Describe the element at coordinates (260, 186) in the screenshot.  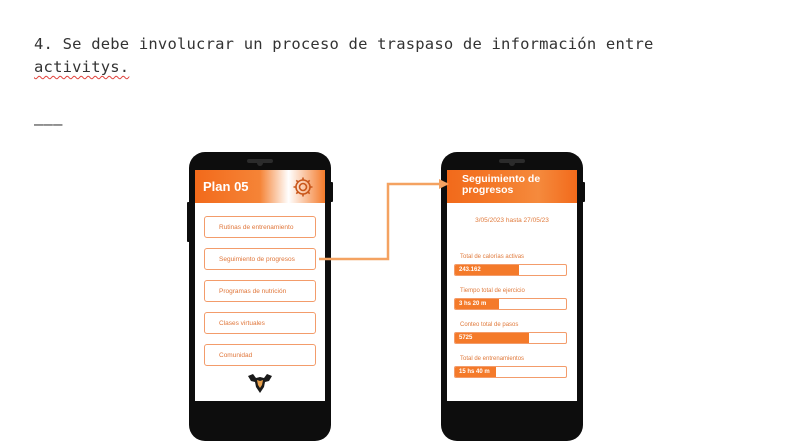
I see `app-header: Plan 05` at that location.